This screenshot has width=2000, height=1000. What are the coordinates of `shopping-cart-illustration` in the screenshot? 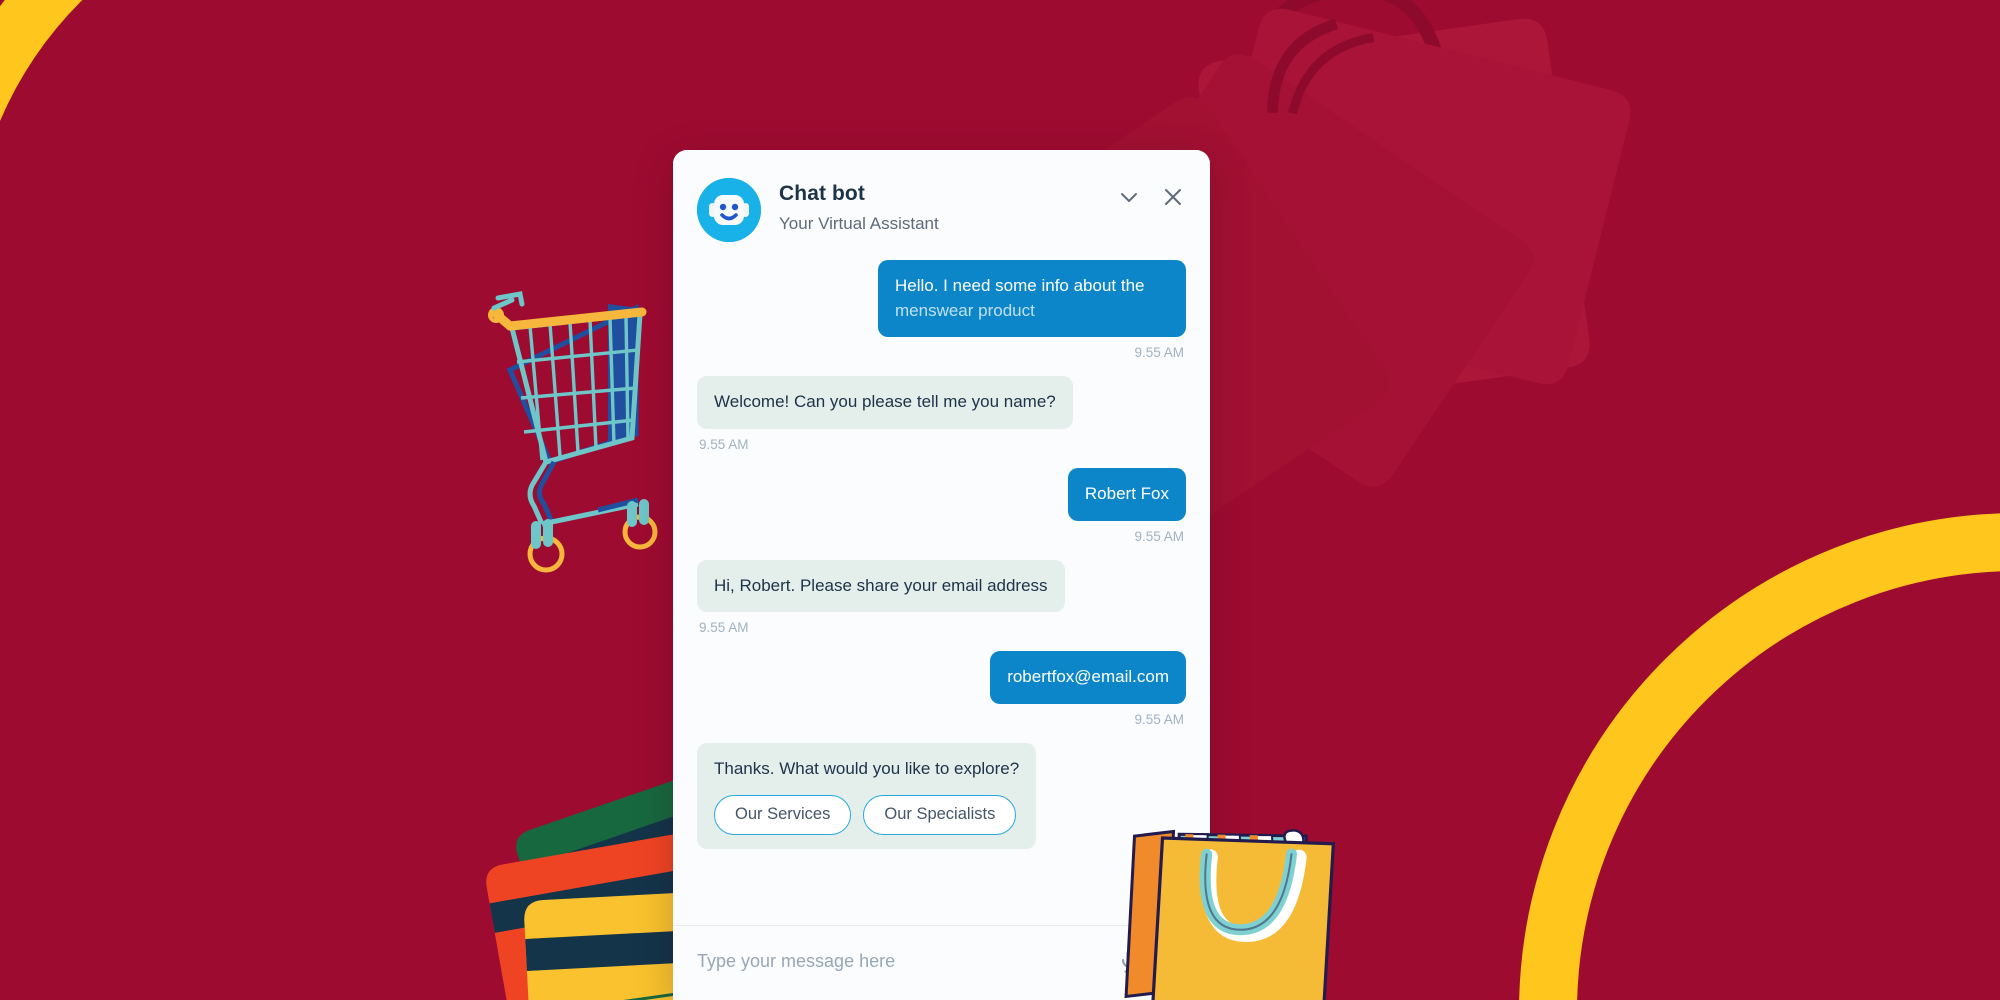 It's located at (573, 432).